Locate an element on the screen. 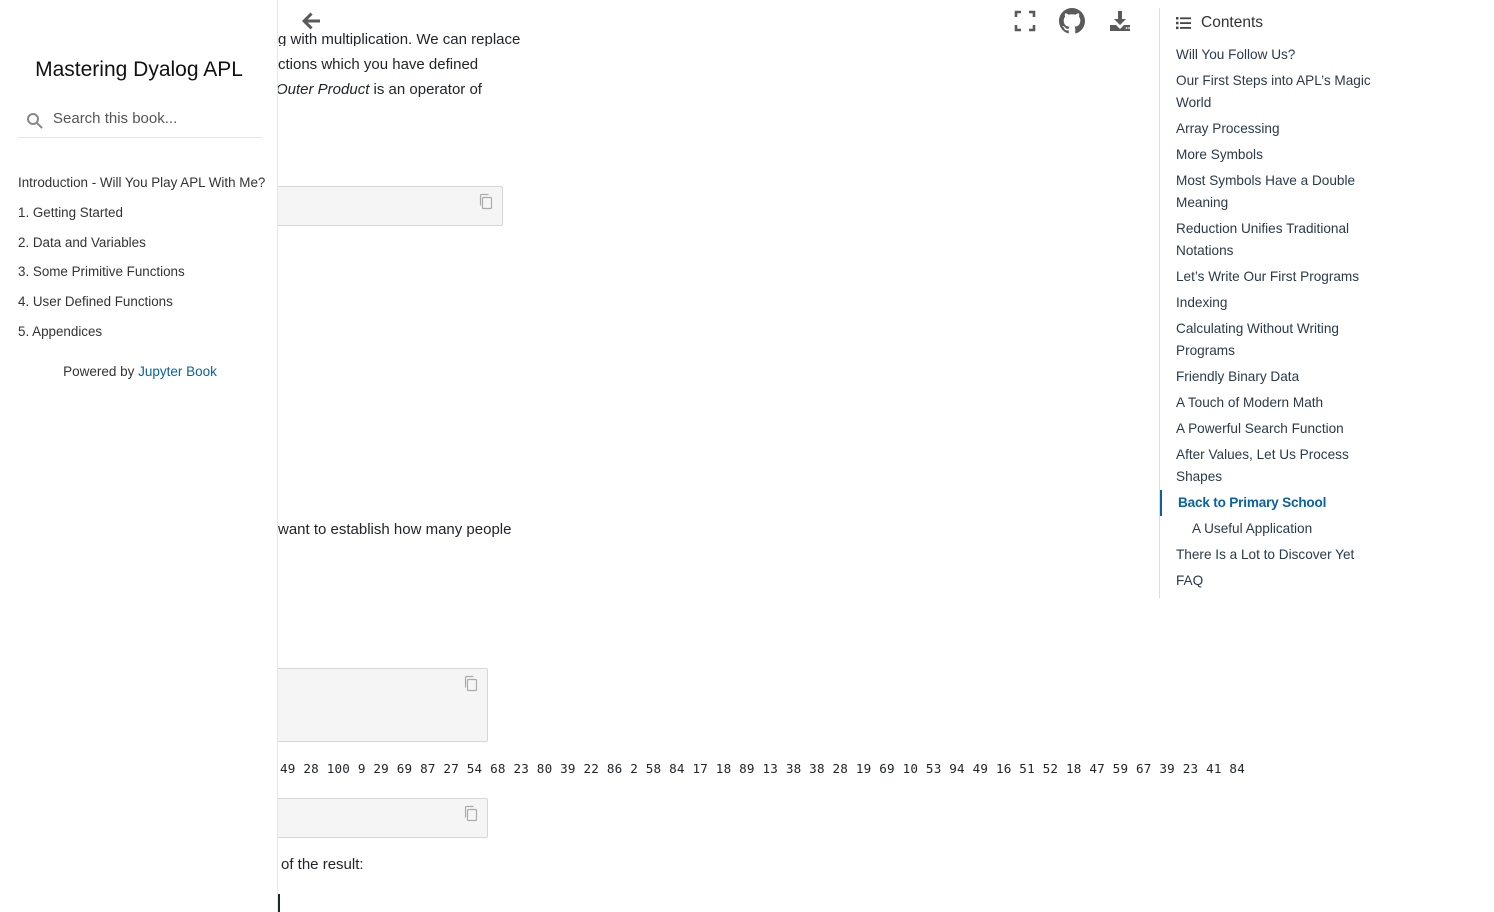  search-box is located at coordinates (140, 121).